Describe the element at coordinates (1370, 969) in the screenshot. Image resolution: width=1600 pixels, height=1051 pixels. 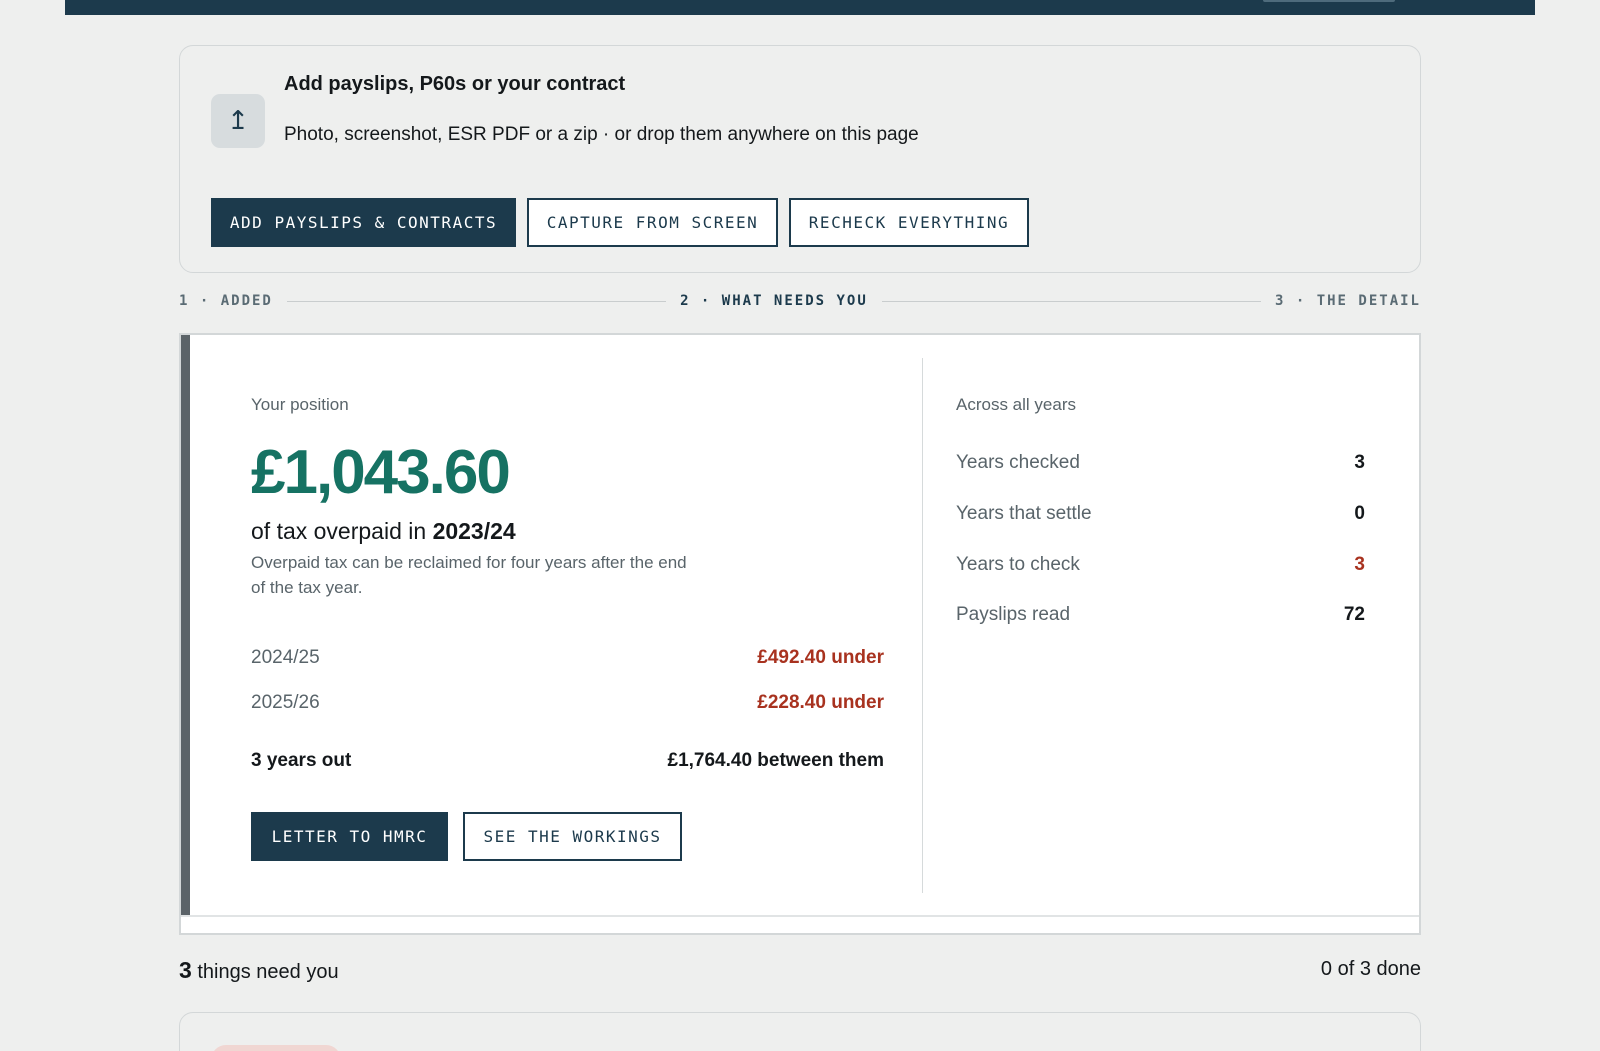
I see `tasks-progress: 0 of 3 done` at that location.